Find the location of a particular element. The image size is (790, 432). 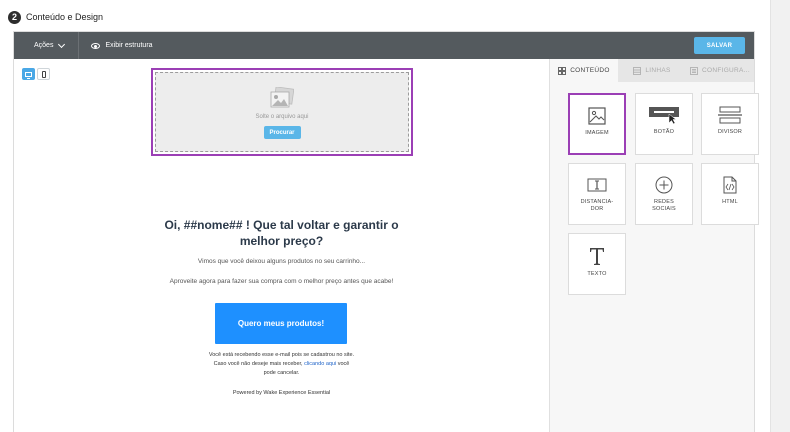

show-structure-label: Exibir estrutura is located at coordinates (129, 45).